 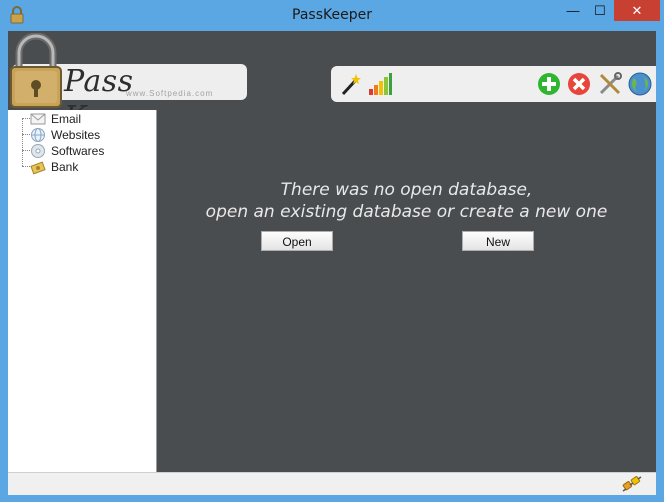 I want to click on envelope-icon, so click(x=38, y=119).